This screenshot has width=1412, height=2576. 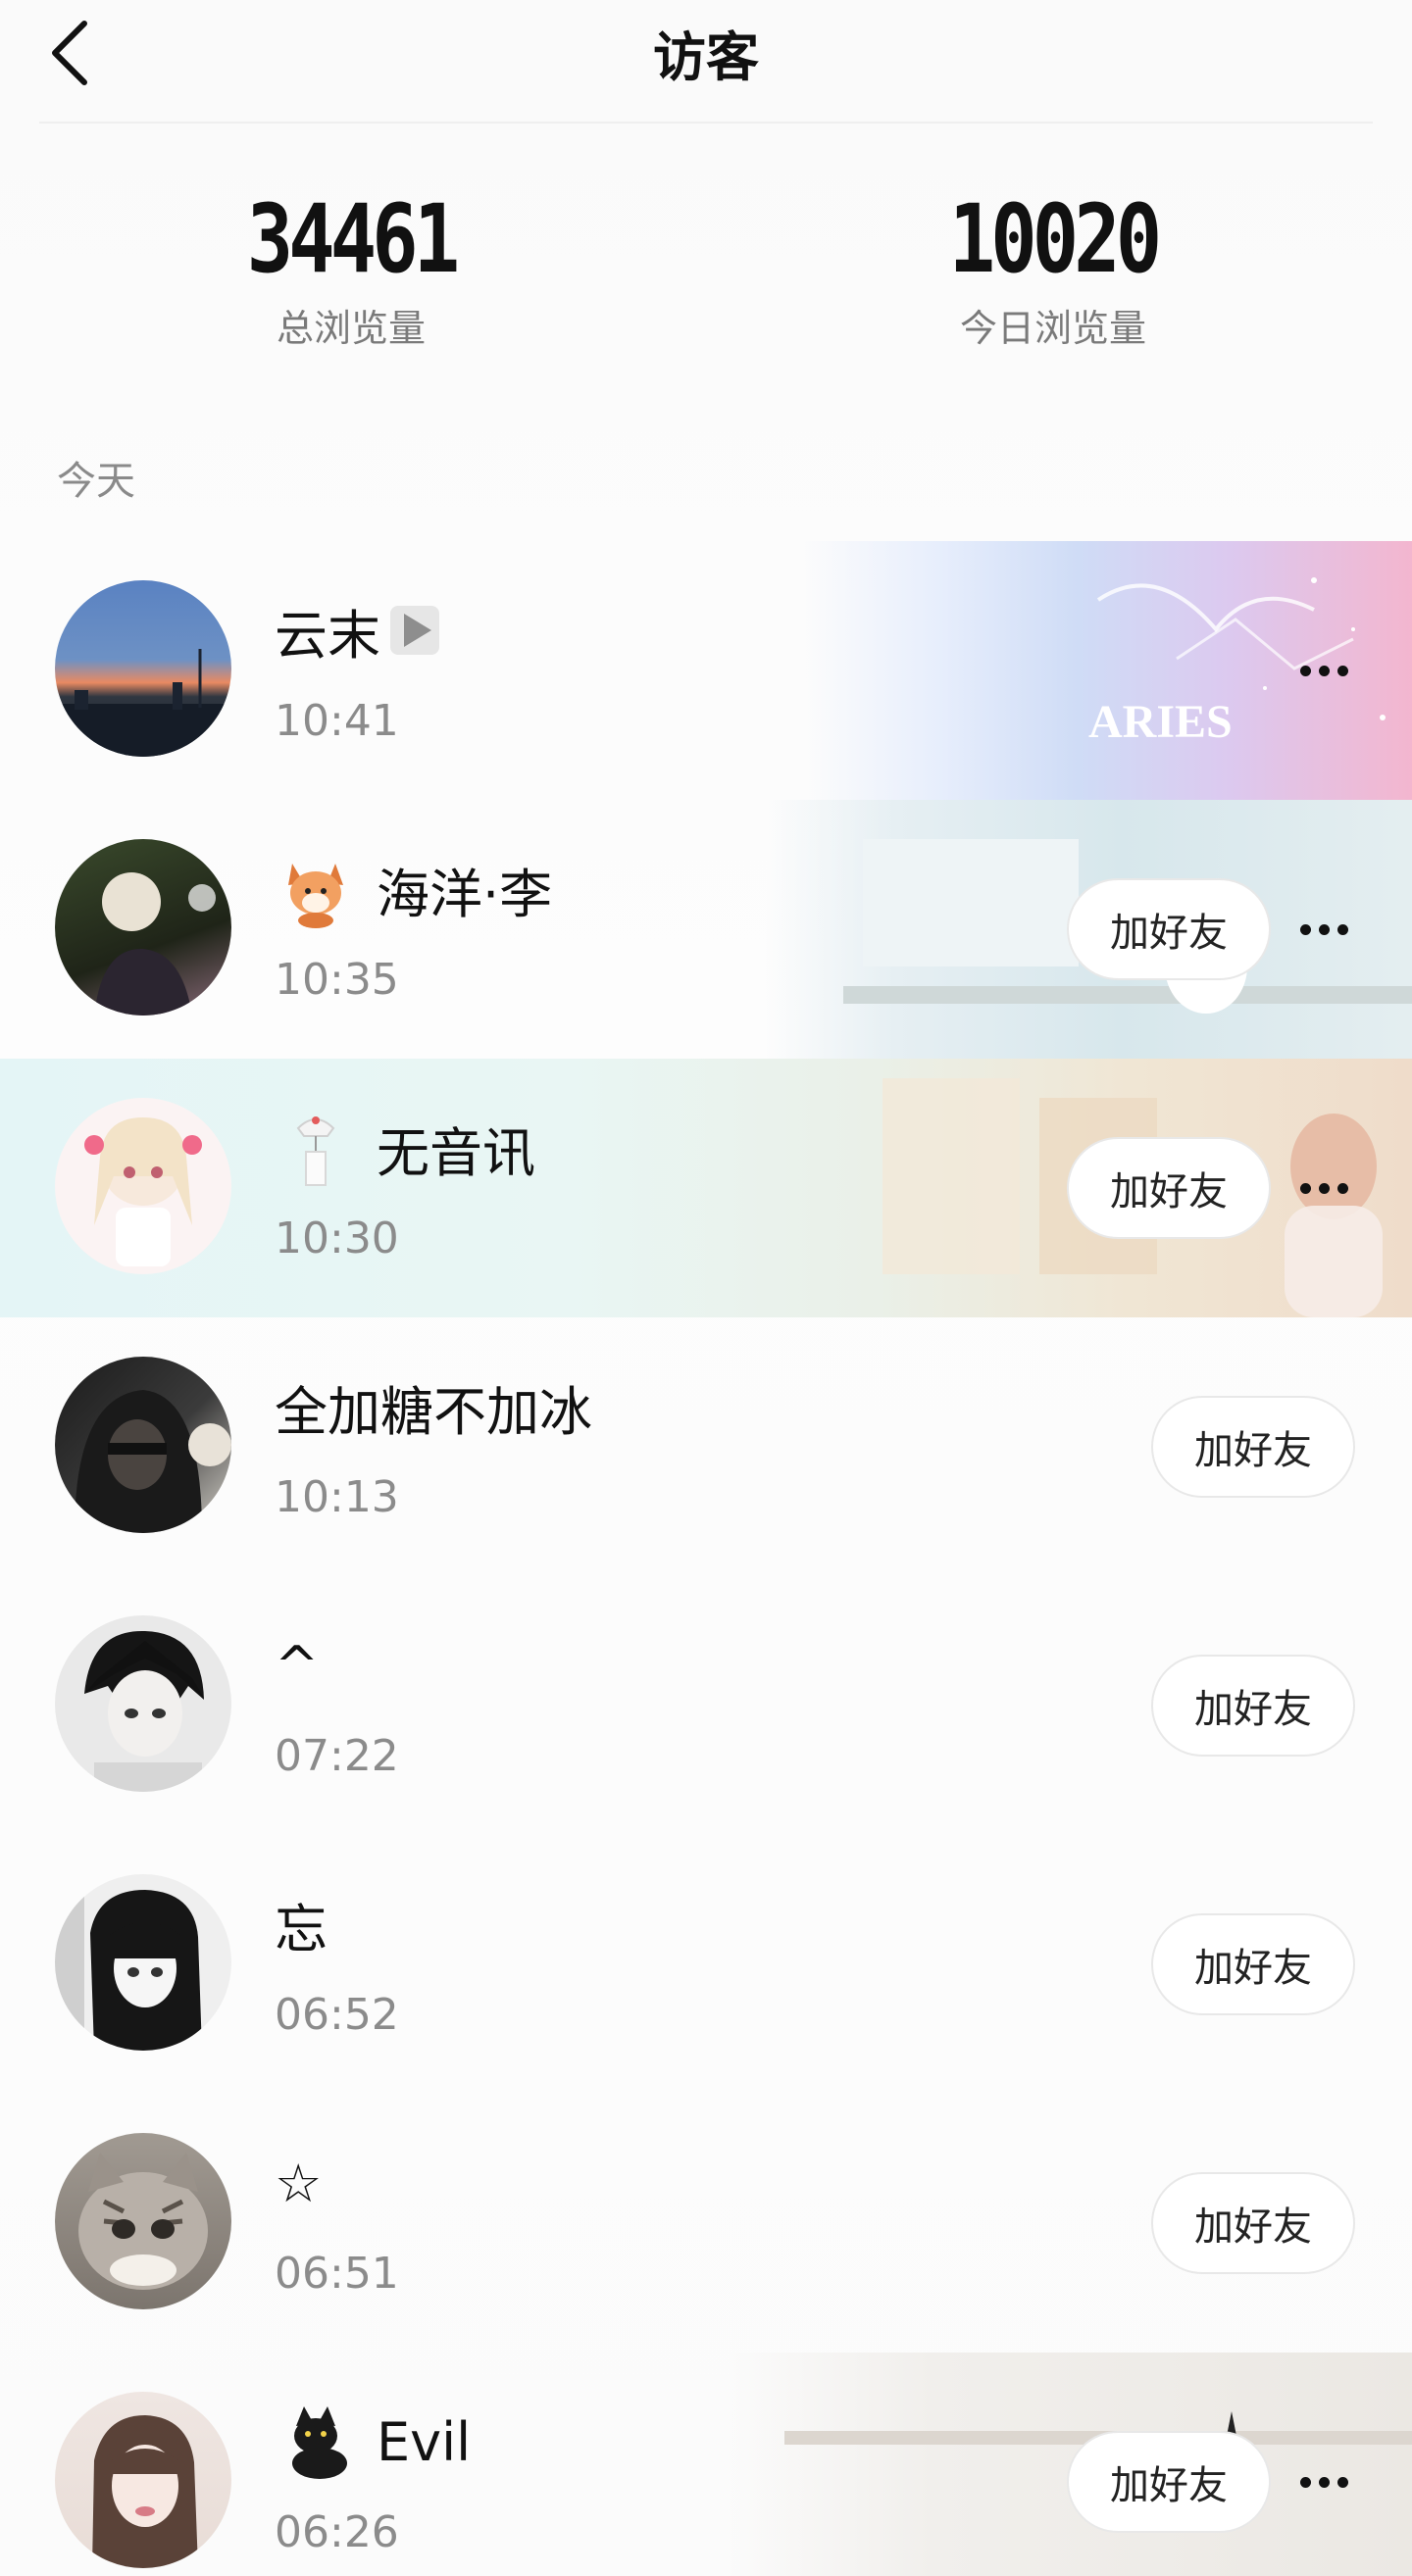 What do you see at coordinates (301, 1924) in the screenshot?
I see `visitor-name: 忘` at bounding box center [301, 1924].